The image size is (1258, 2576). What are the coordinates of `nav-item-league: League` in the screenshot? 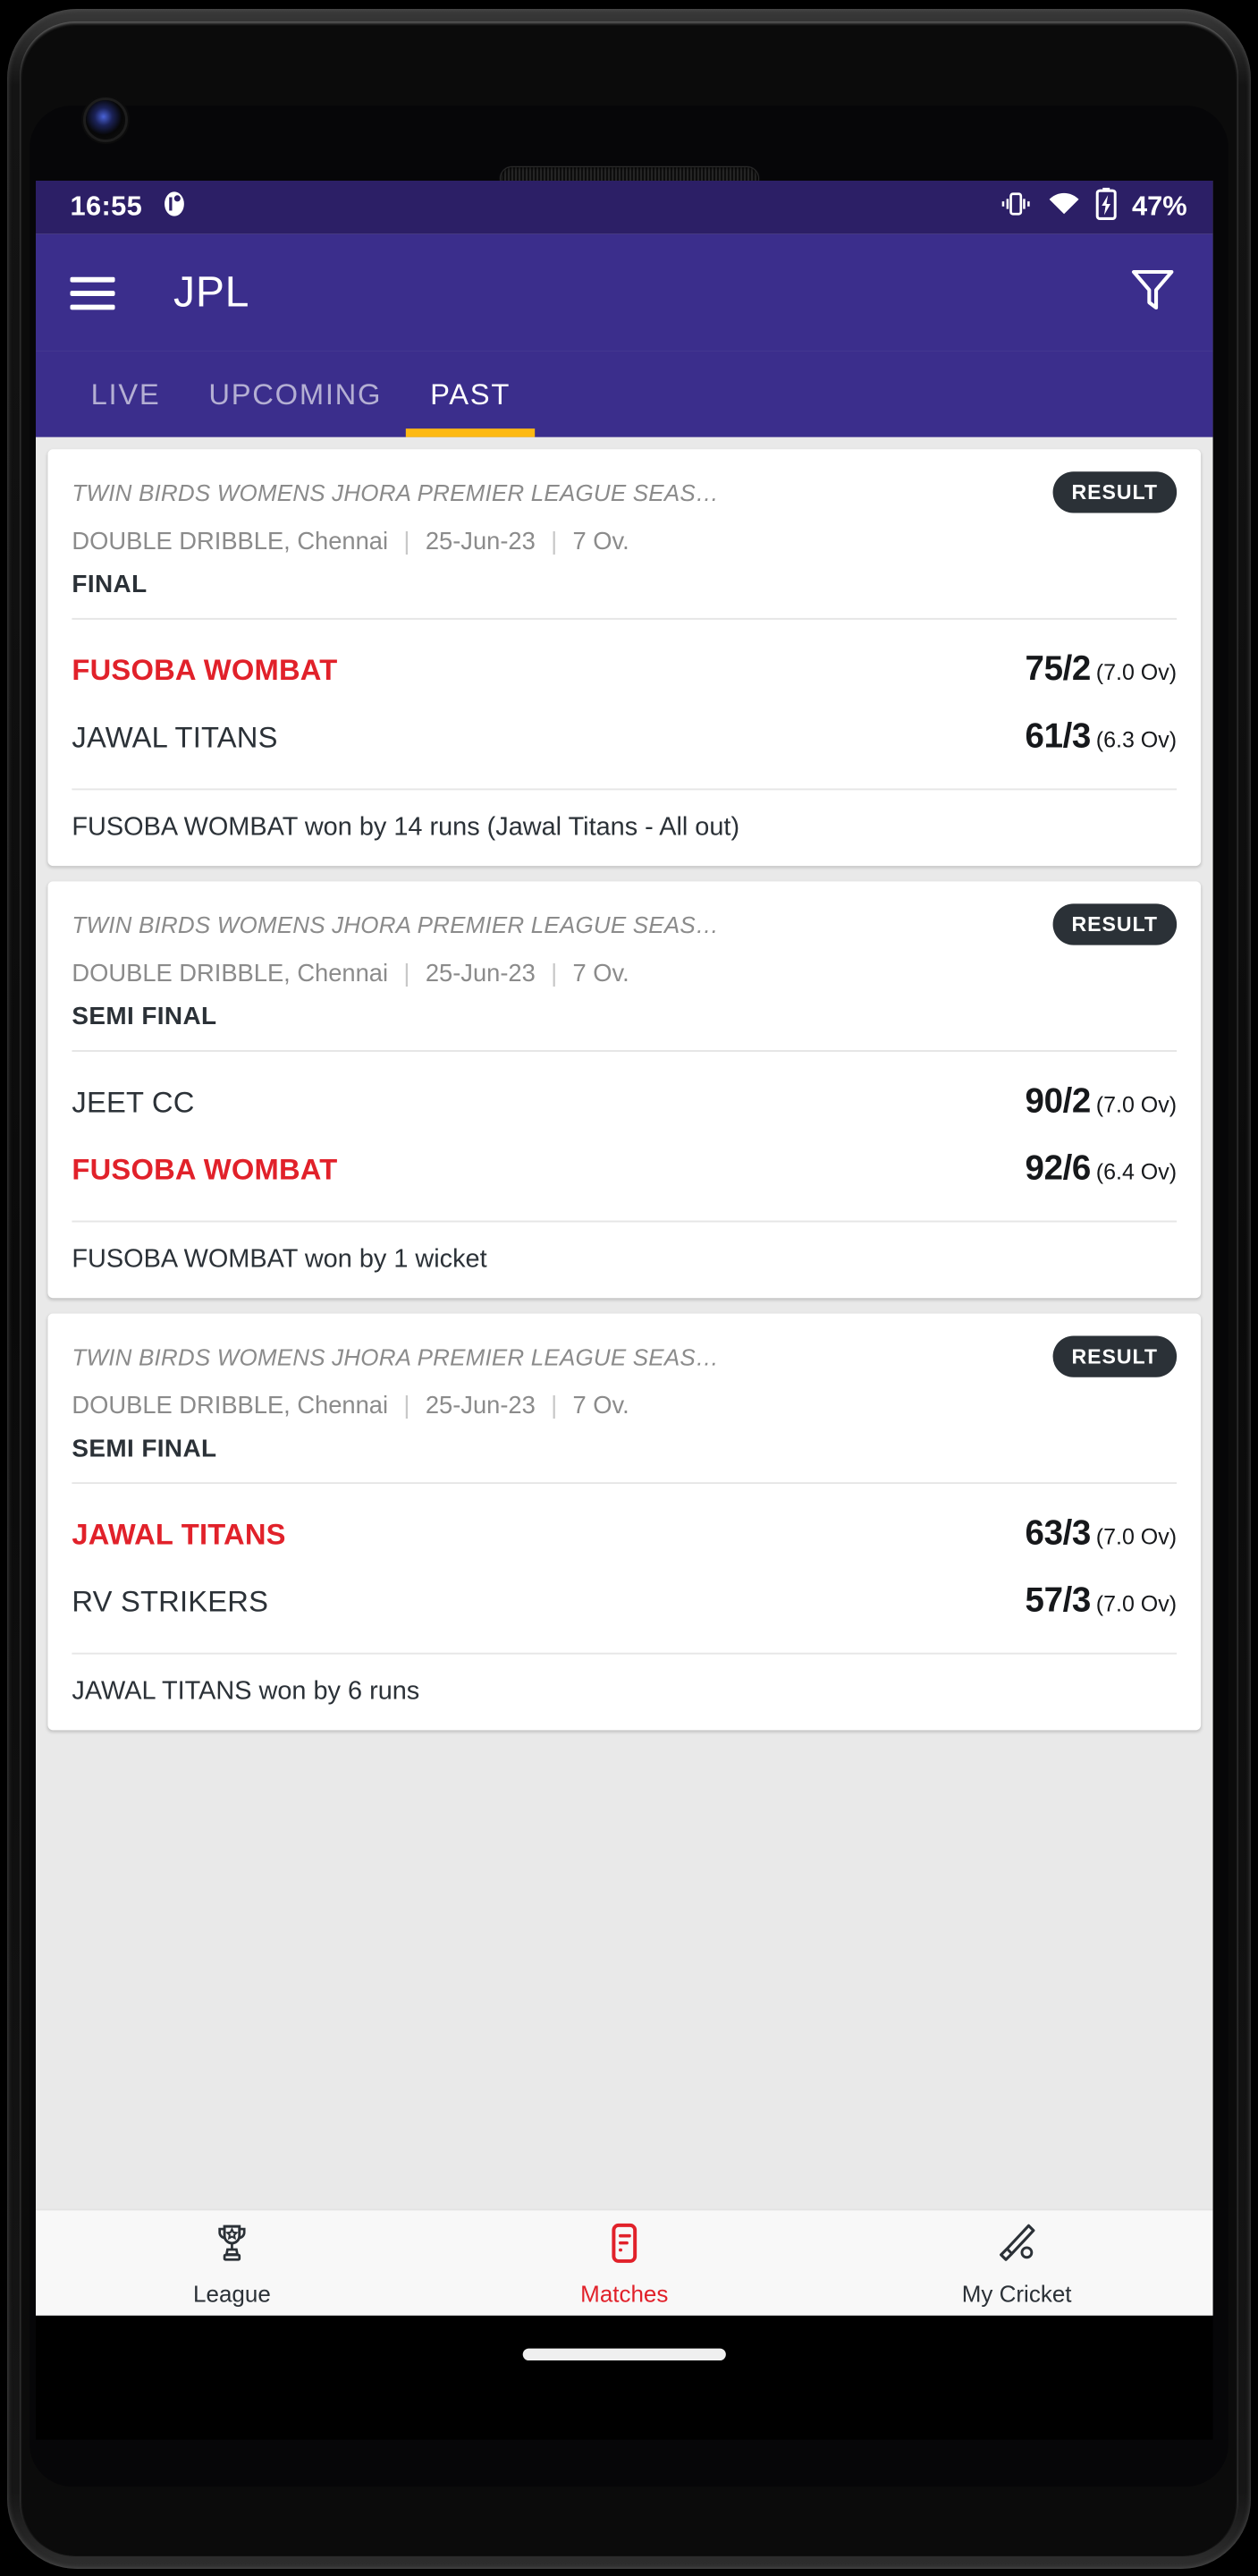 It's located at (232, 2263).